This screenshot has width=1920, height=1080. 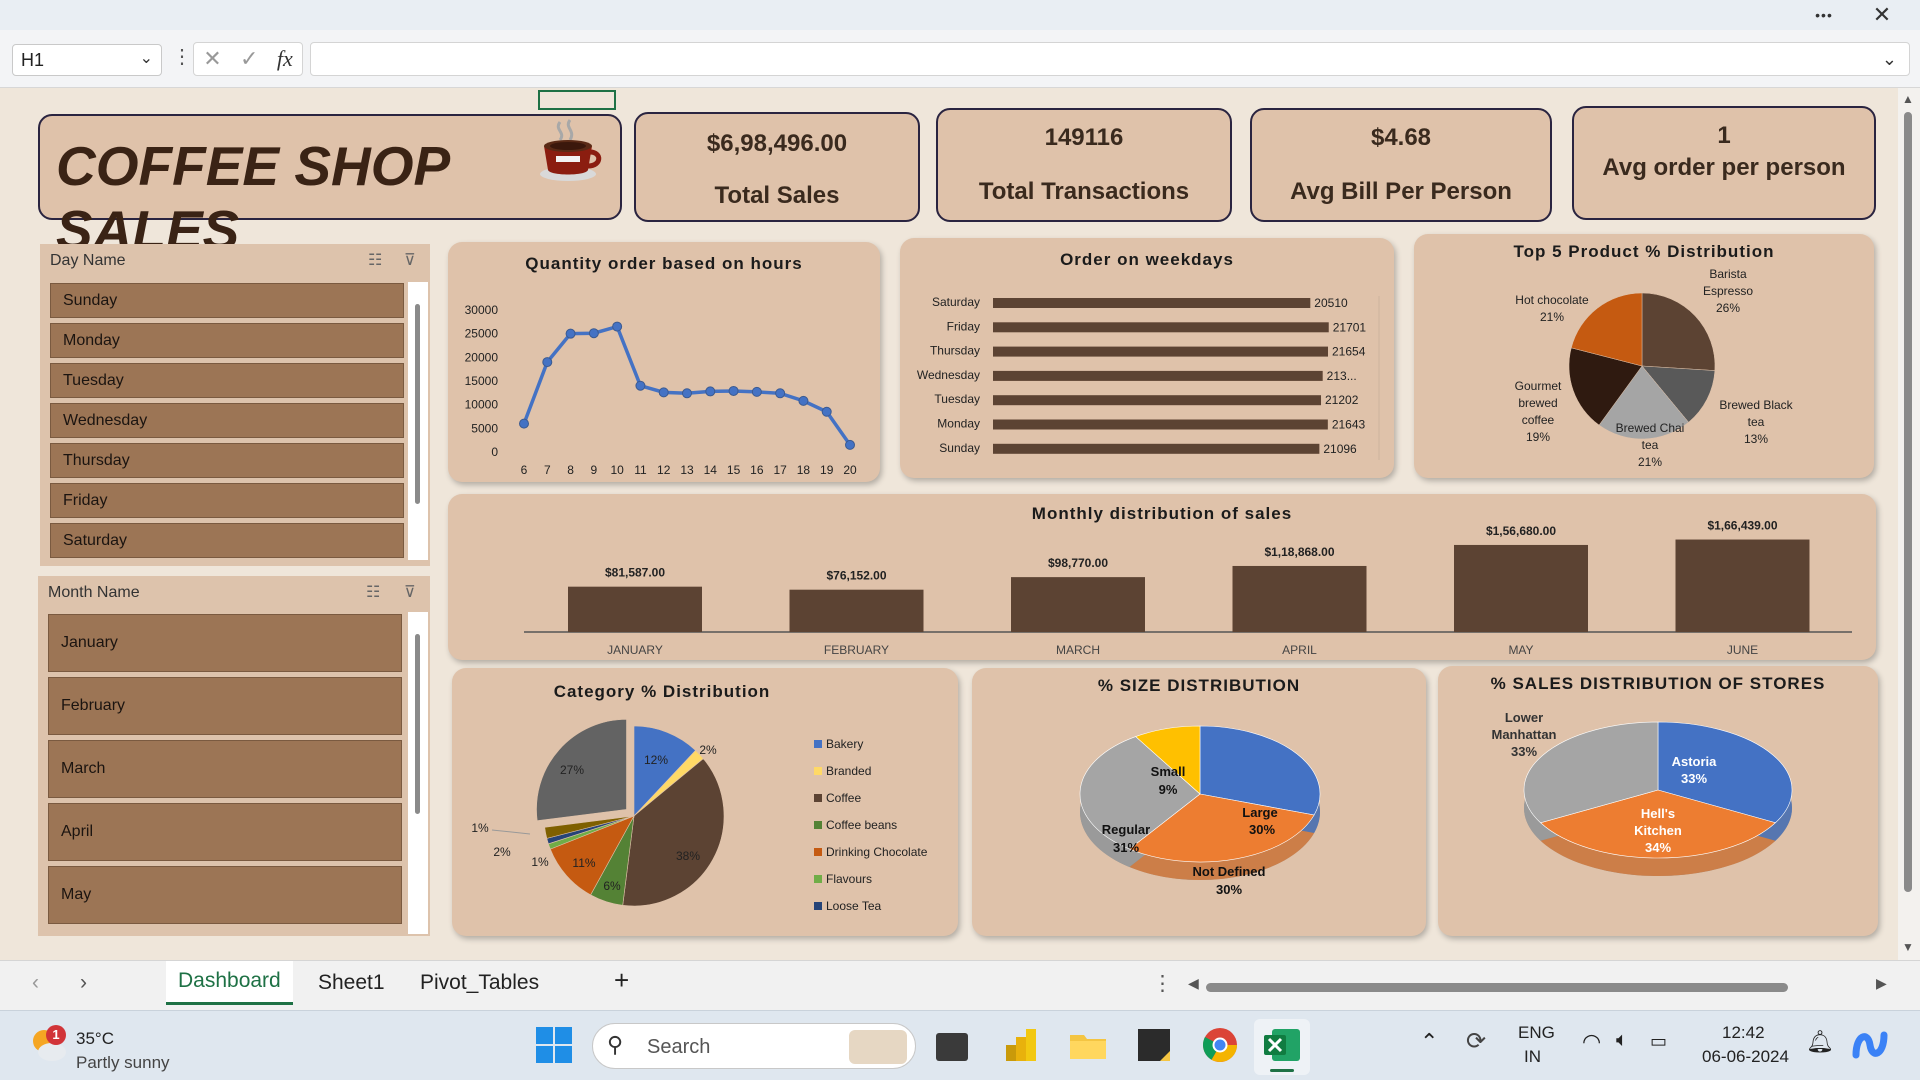 What do you see at coordinates (1084, 165) in the screenshot?
I see `kpi-total-transactions: 149116 Total Transactions` at bounding box center [1084, 165].